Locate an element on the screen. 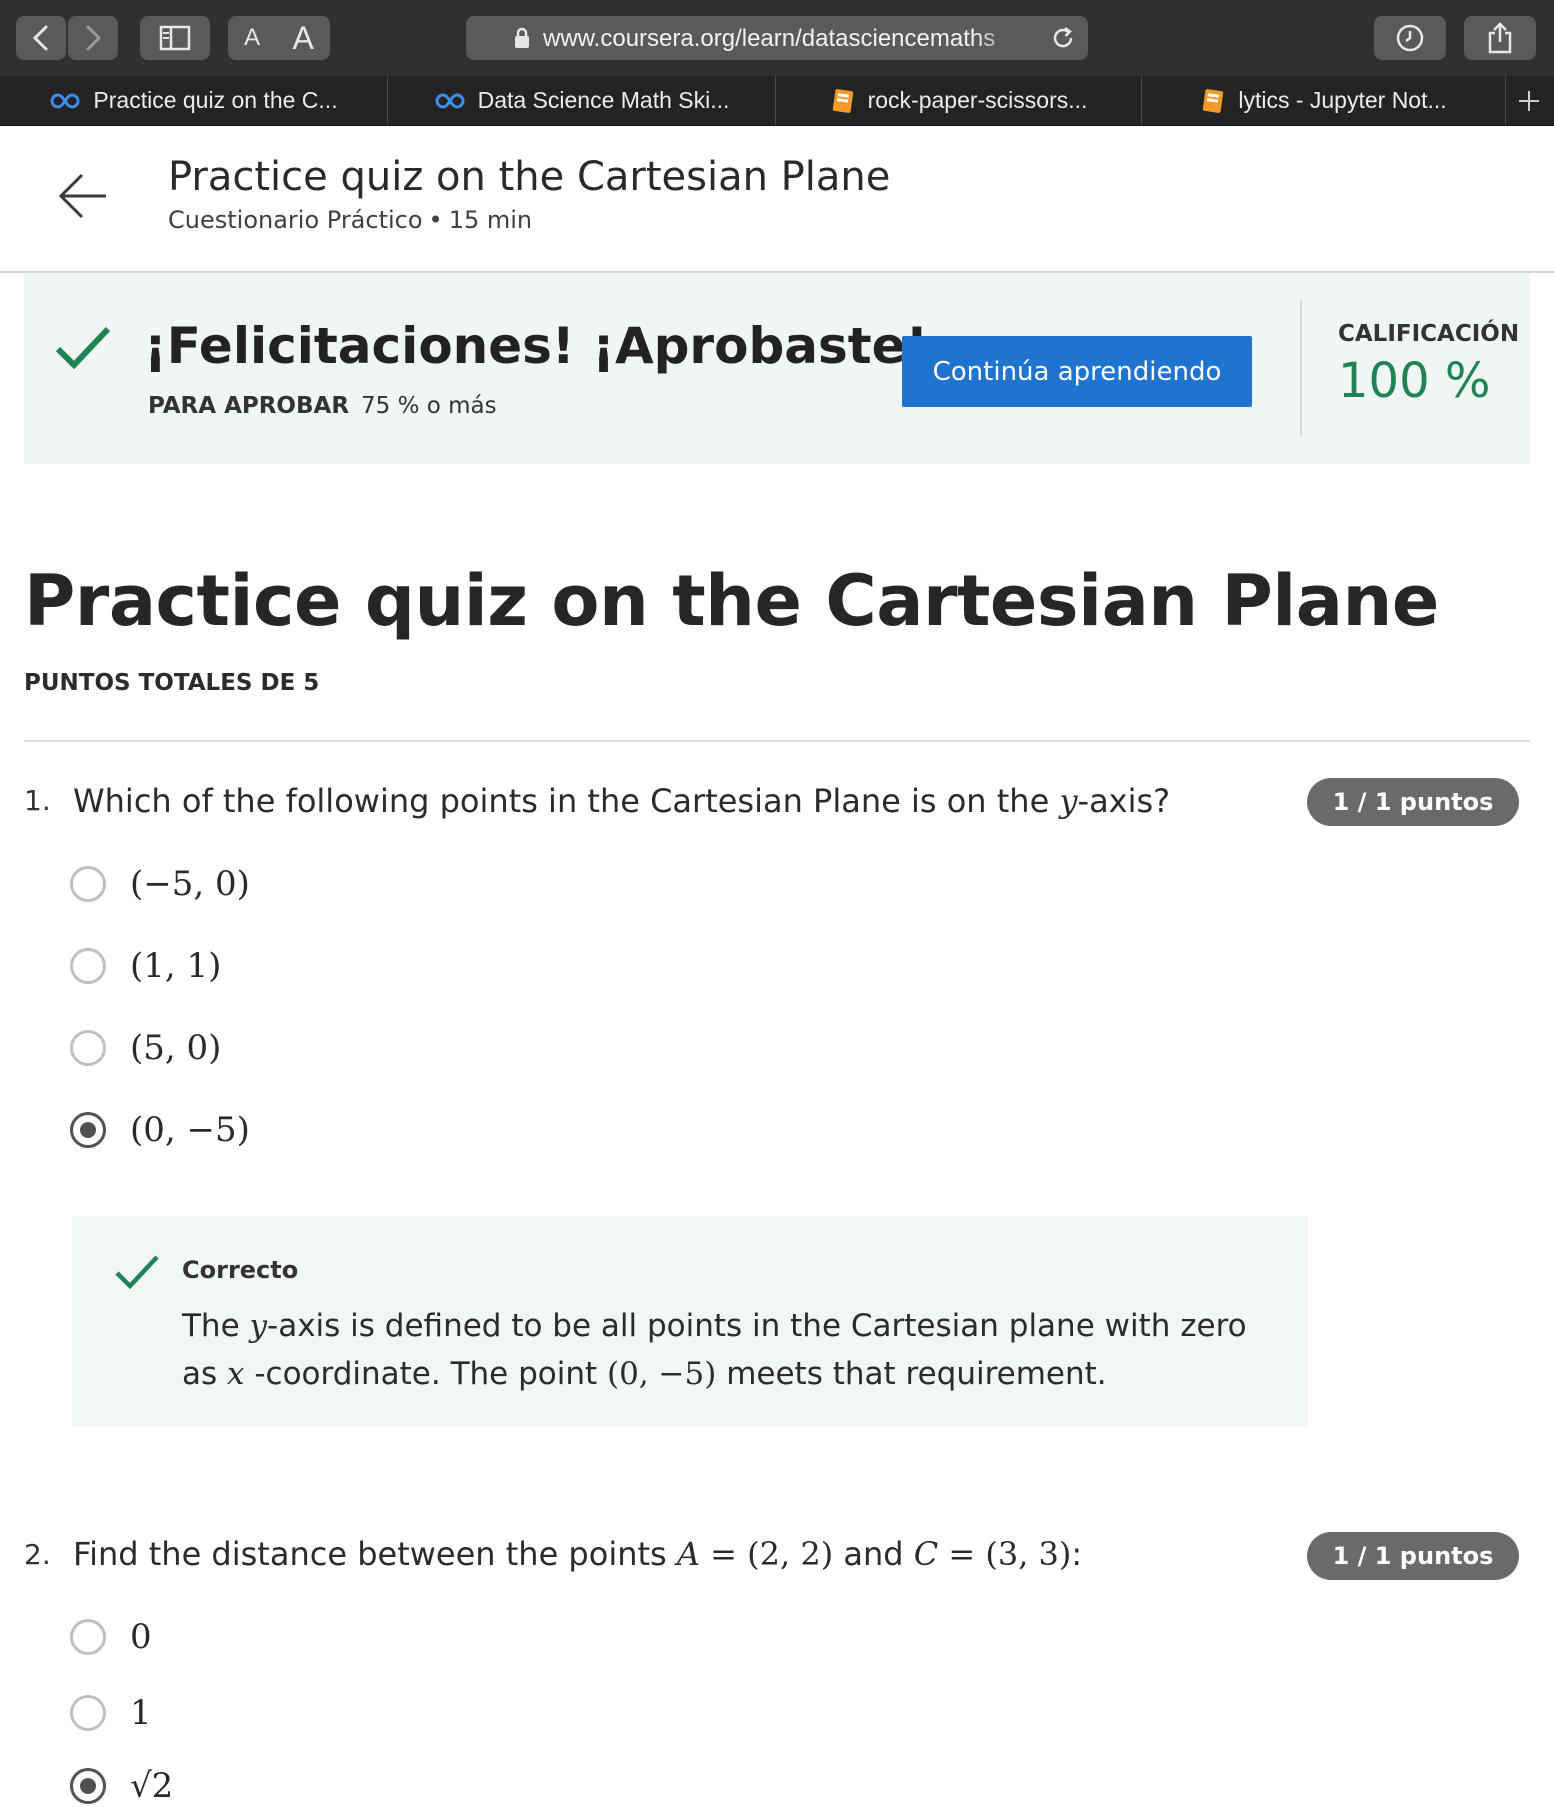 The width and height of the screenshot is (1554, 1808). back-button is located at coordinates (41, 38).